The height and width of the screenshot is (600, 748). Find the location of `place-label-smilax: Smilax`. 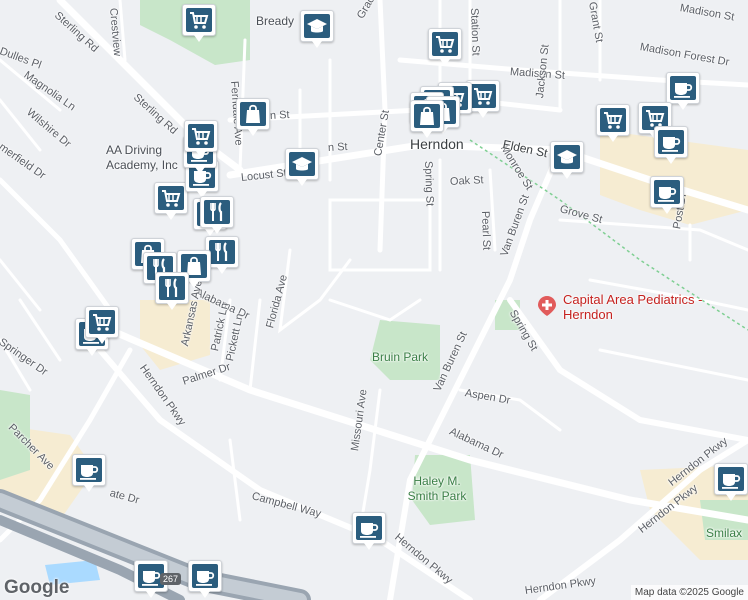

place-label-smilax: Smilax is located at coordinates (724, 533).